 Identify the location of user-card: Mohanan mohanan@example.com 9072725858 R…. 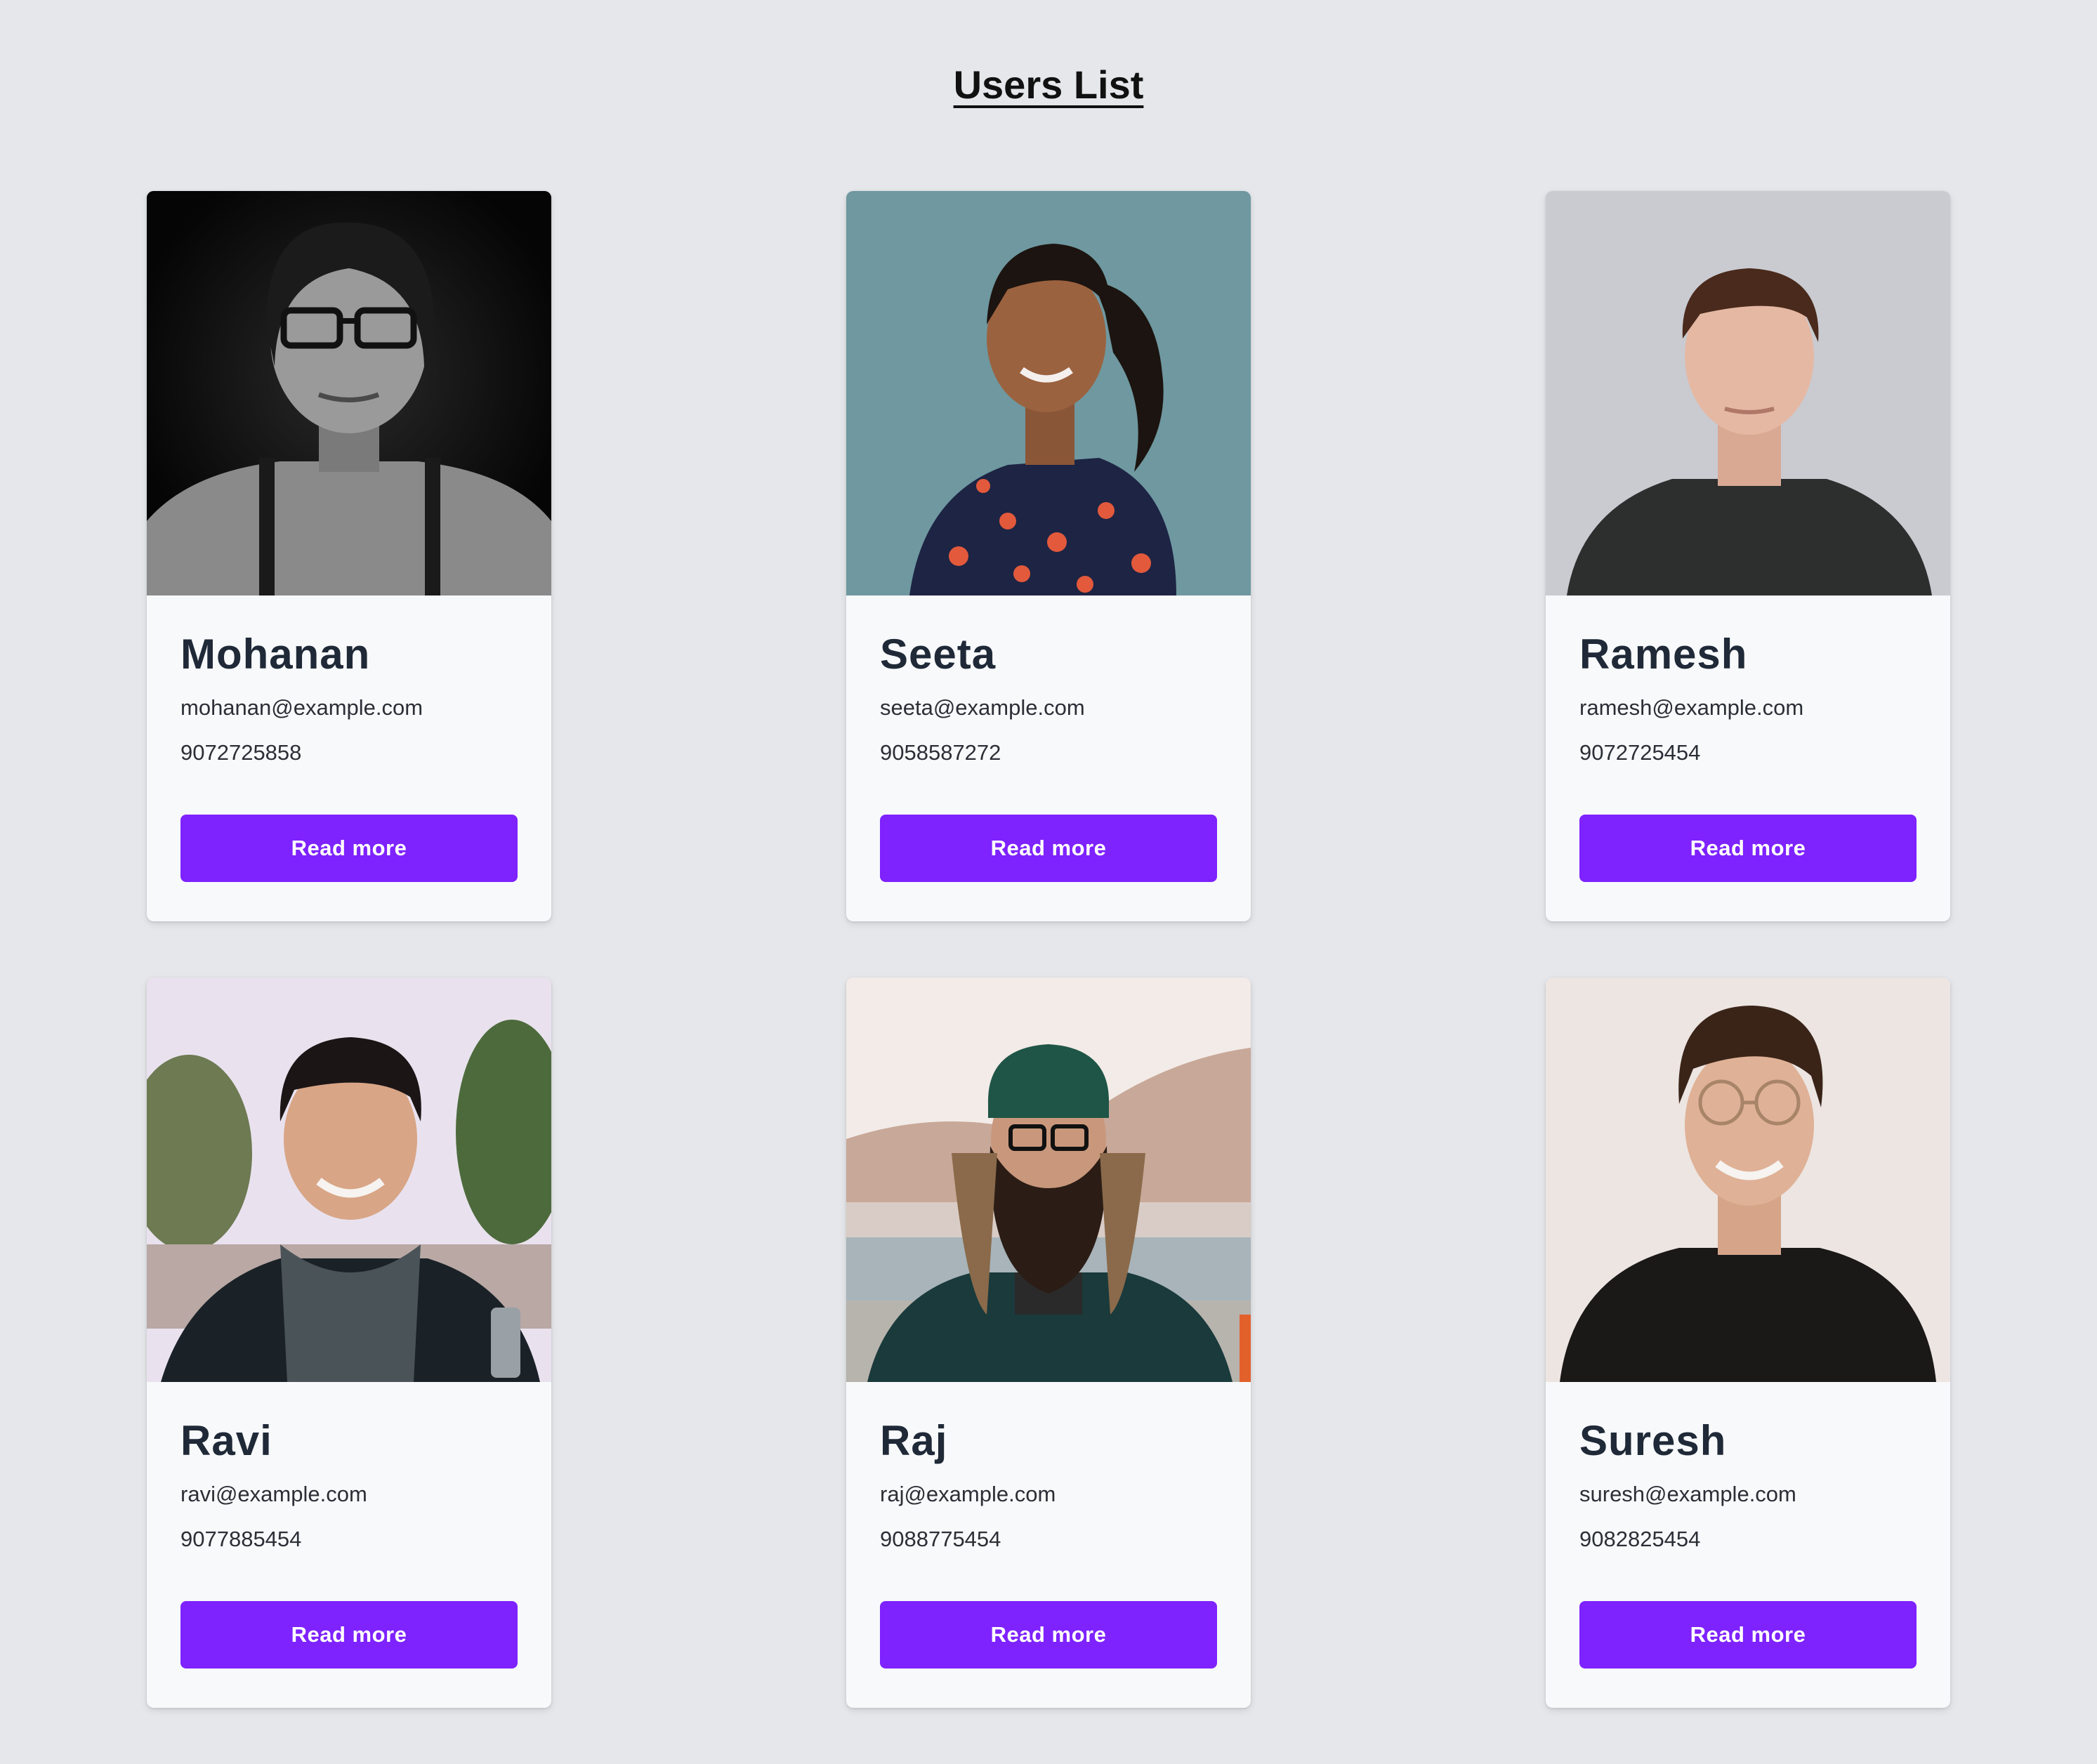
(349, 556).